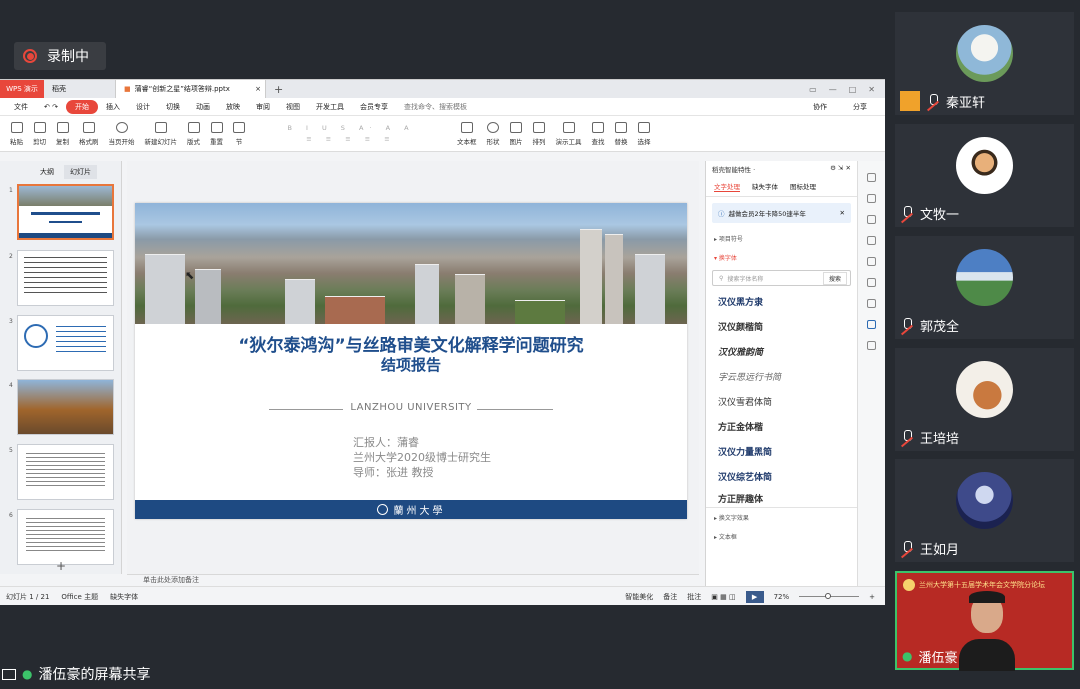  I want to click on maximize-icon: □, so click(853, 89).